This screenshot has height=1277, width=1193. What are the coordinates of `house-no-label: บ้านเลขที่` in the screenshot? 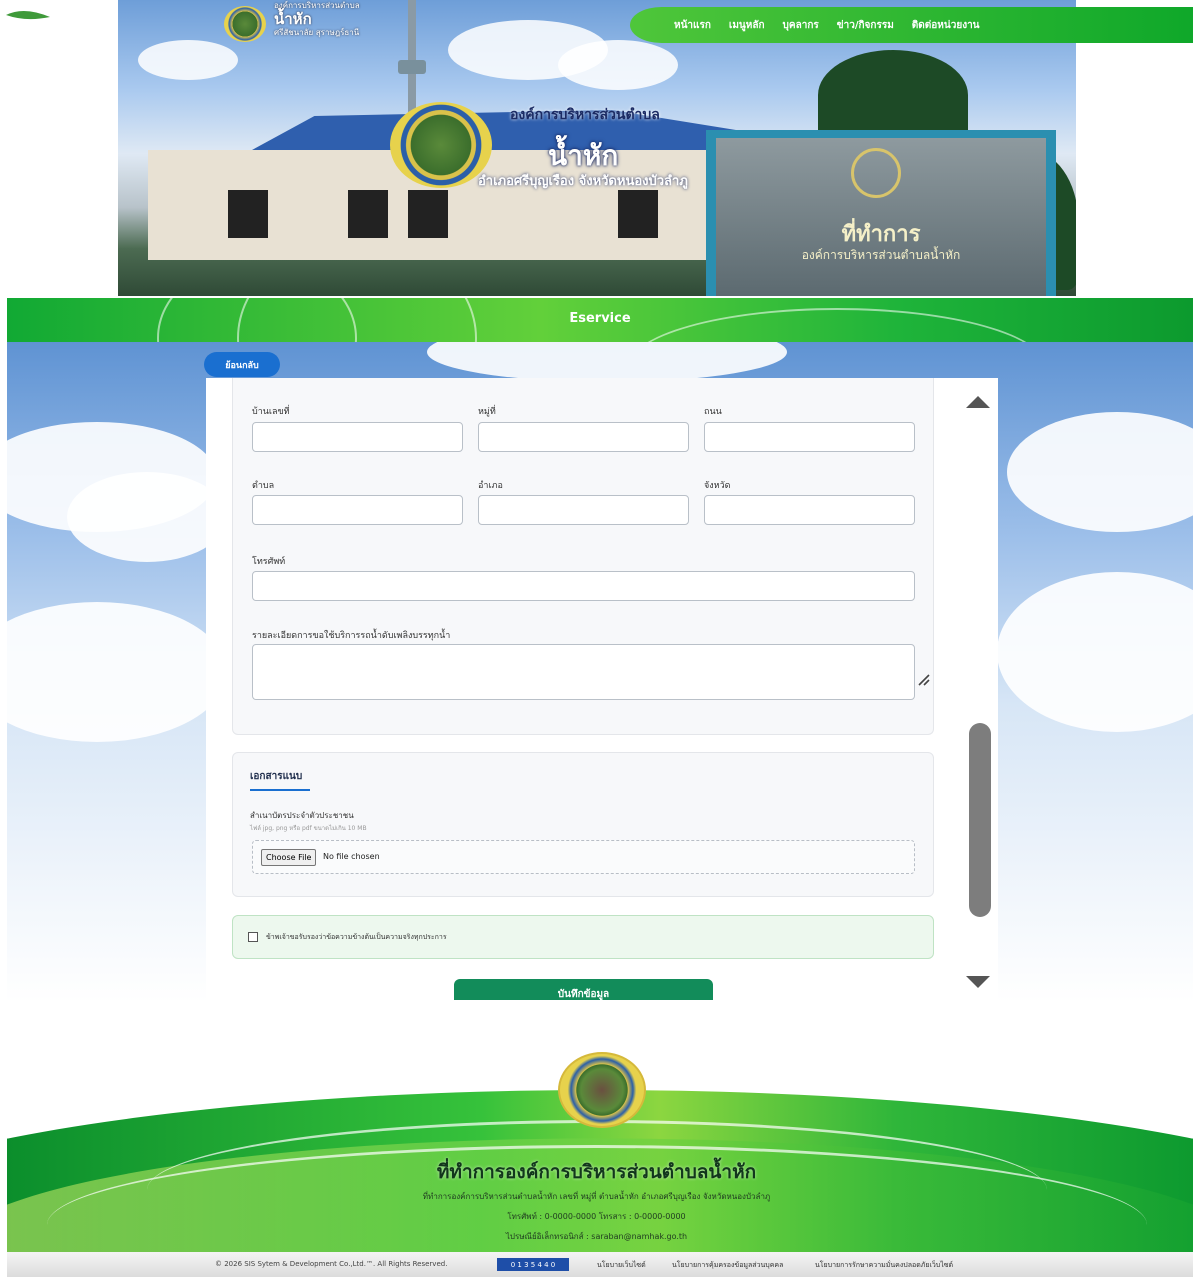 It's located at (271, 412).